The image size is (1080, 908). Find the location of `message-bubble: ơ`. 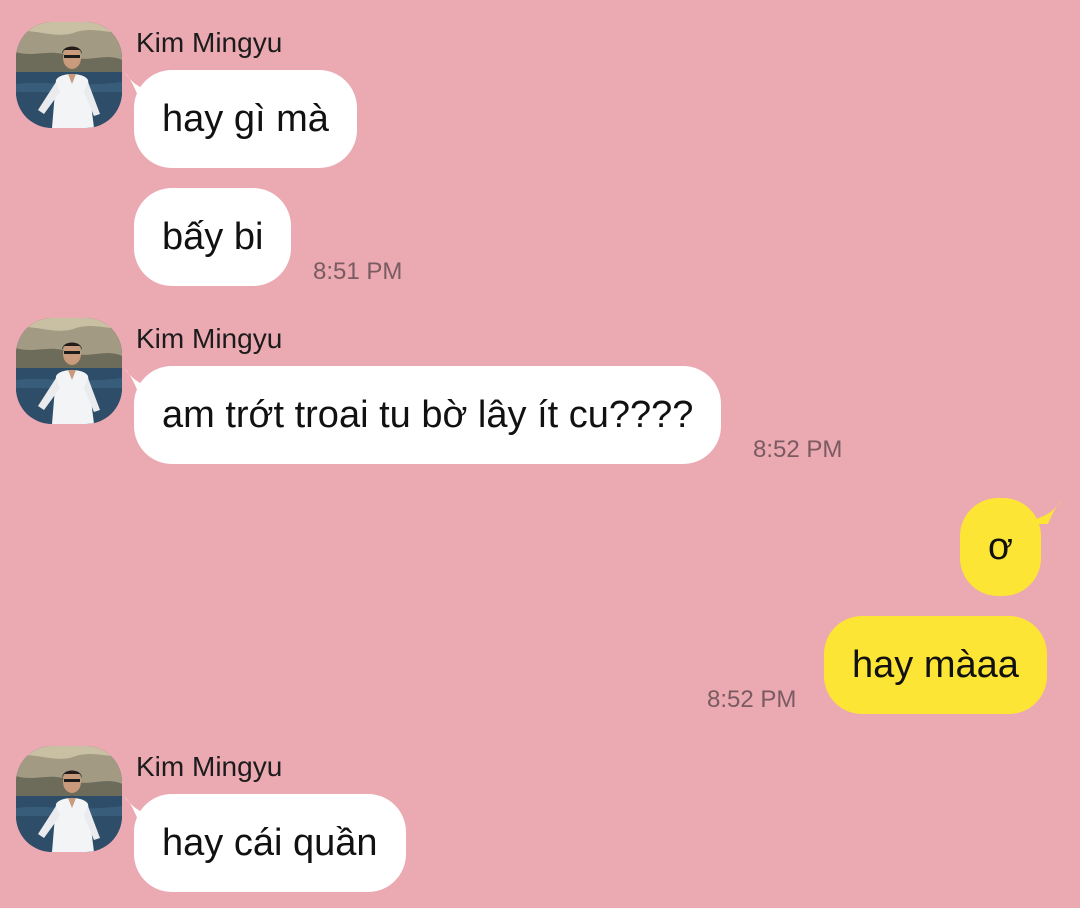

message-bubble: ơ is located at coordinates (1000, 547).